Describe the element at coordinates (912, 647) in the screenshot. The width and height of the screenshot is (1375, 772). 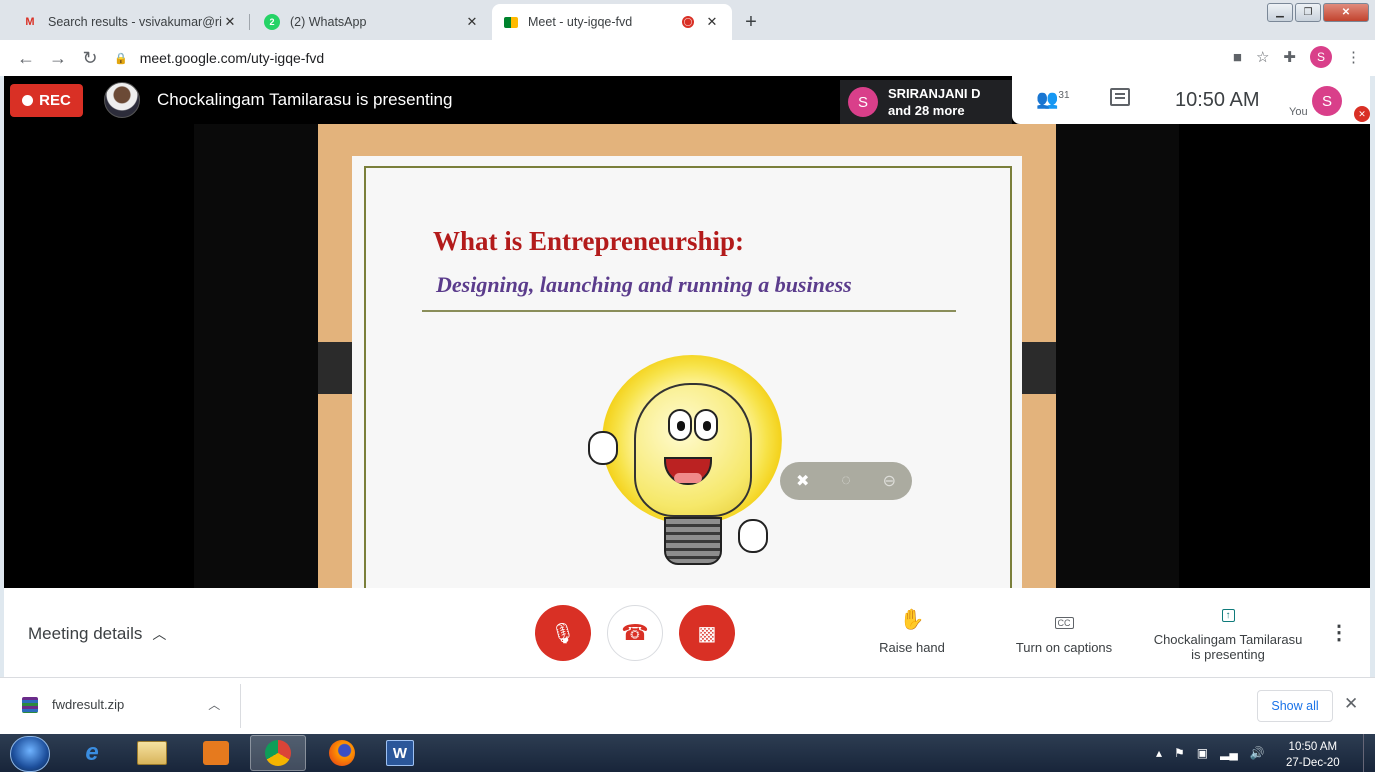
I see `raise-hand-label: Raise hand` at that location.